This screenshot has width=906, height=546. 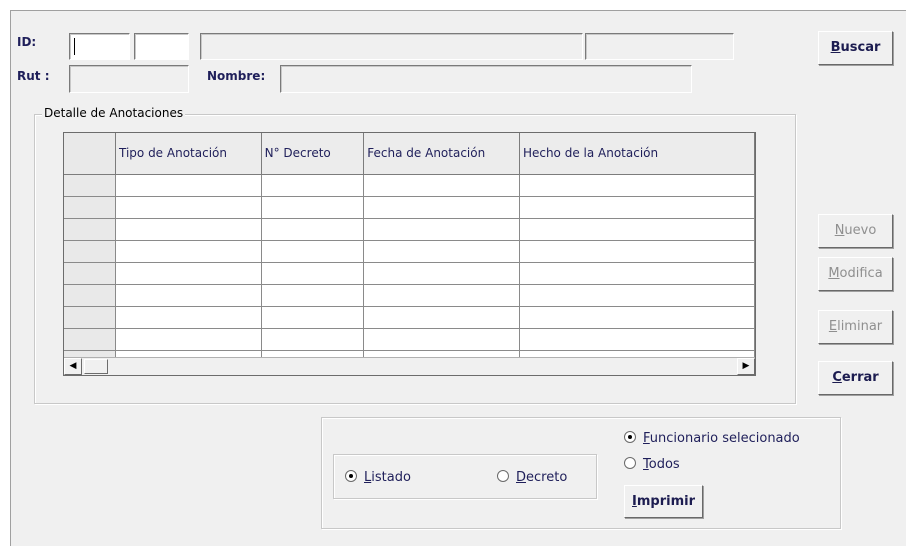 What do you see at coordinates (724, 438) in the screenshot?
I see `funcionario-label: uncionario selecionado` at bounding box center [724, 438].